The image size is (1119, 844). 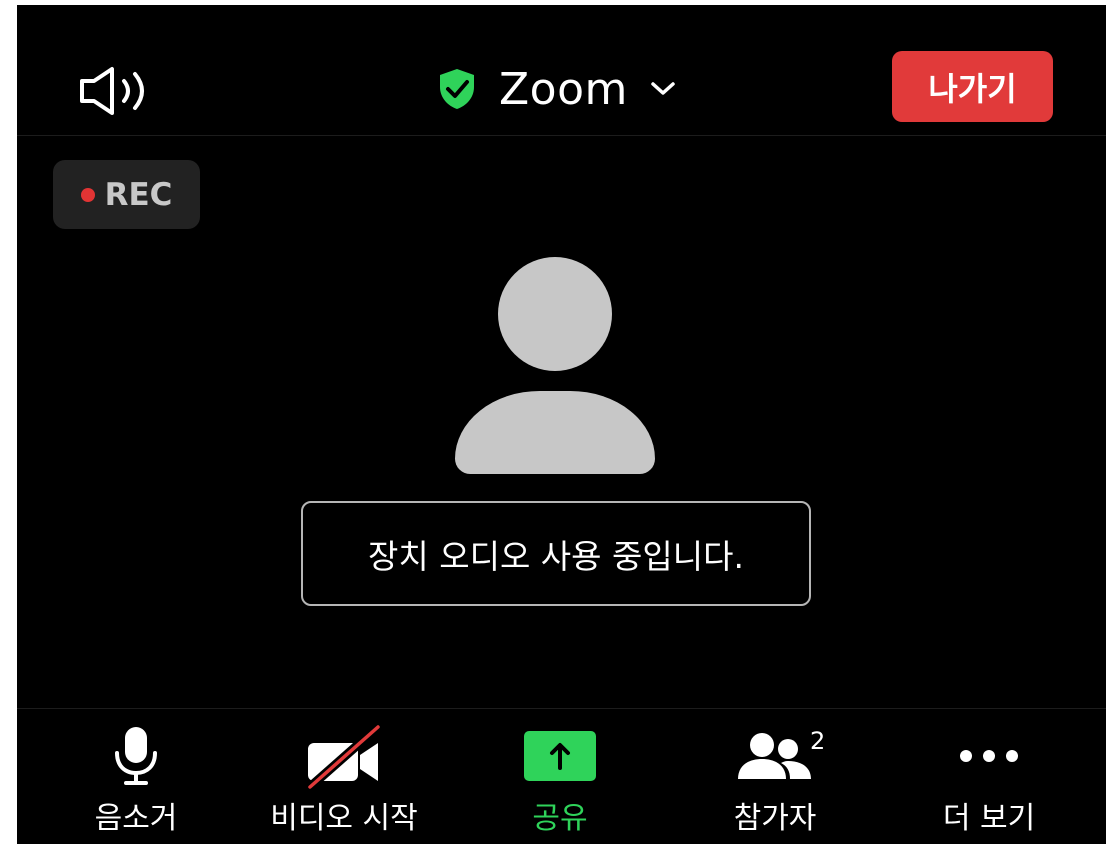 I want to click on shield-check-icon, so click(x=457, y=89).